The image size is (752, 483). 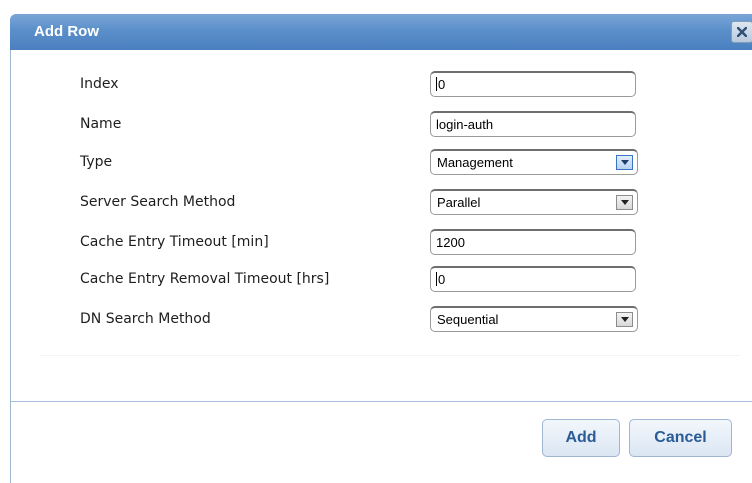 I want to click on form-divider, so click(x=390, y=355).